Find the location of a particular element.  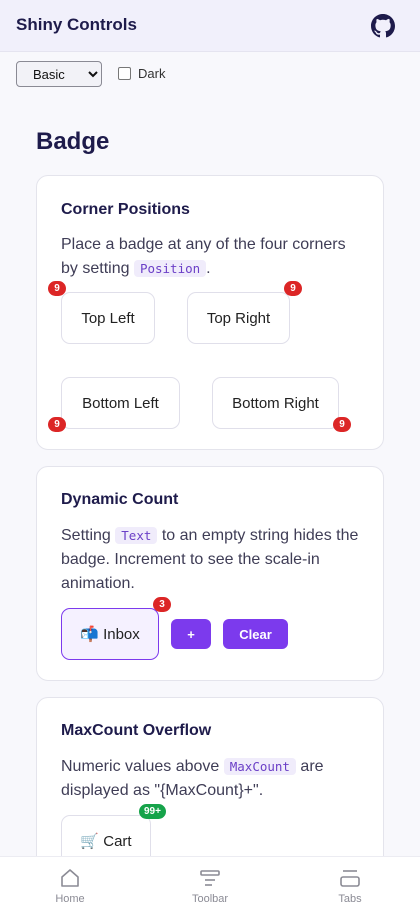

tab-tabs: Tabs is located at coordinates (350, 884).